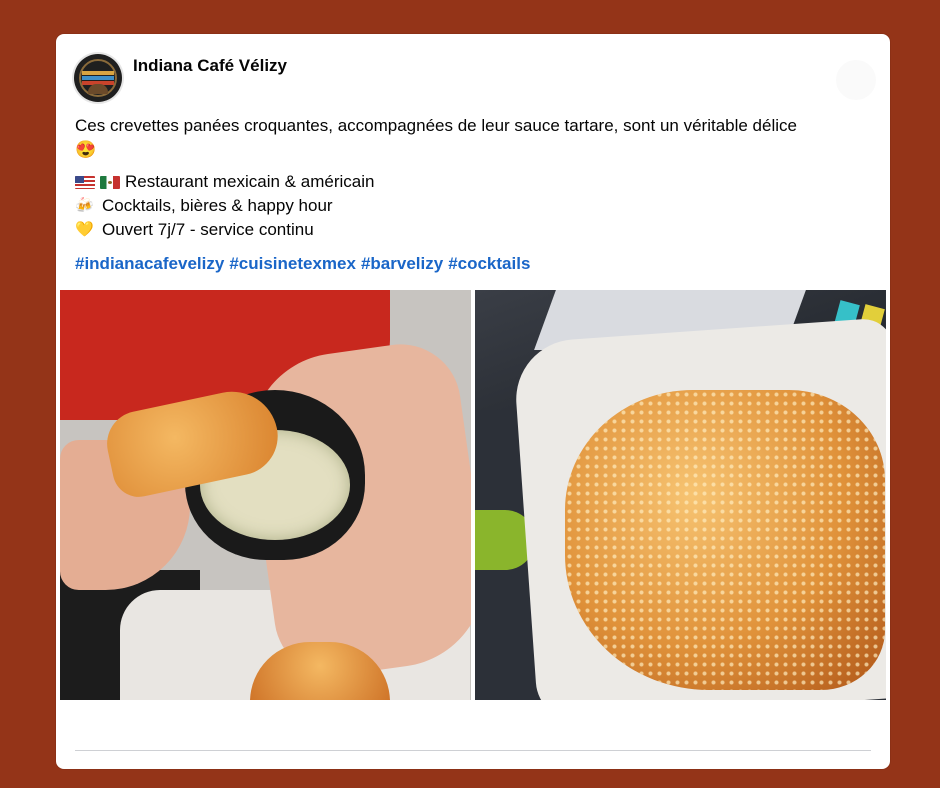  Describe the element at coordinates (110, 182) in the screenshot. I see `mexico-flag-icon` at that location.